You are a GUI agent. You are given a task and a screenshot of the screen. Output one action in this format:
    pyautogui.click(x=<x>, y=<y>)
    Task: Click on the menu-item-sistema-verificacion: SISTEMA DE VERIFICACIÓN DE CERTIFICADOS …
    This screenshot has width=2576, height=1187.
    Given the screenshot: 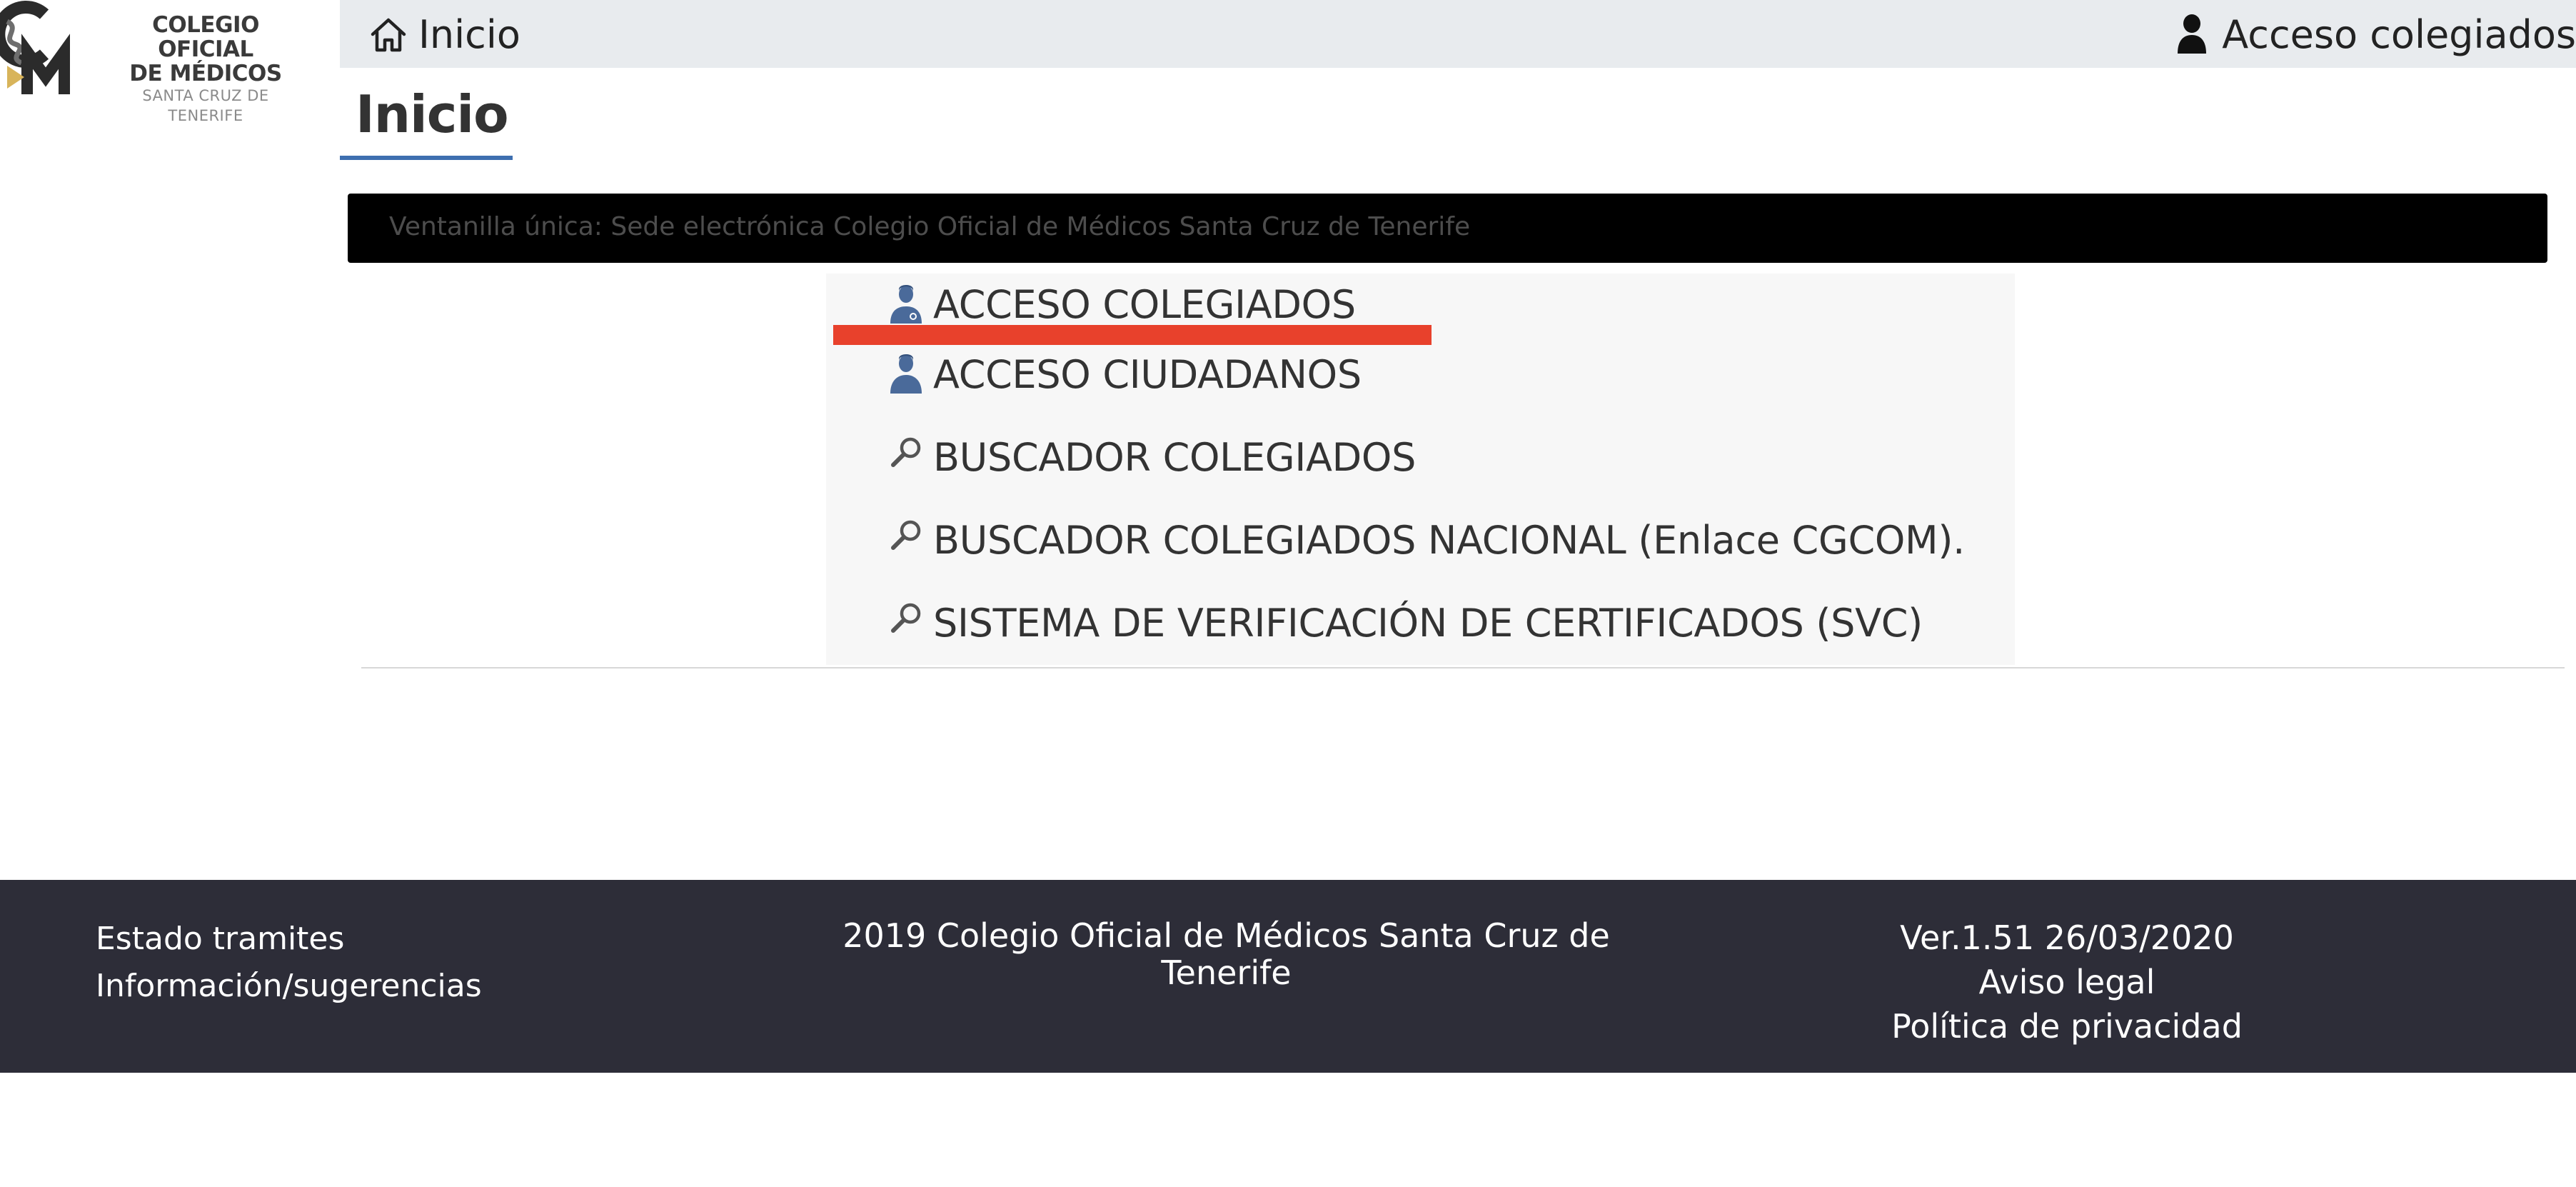 What is the action you would take?
    pyautogui.click(x=1406, y=623)
    